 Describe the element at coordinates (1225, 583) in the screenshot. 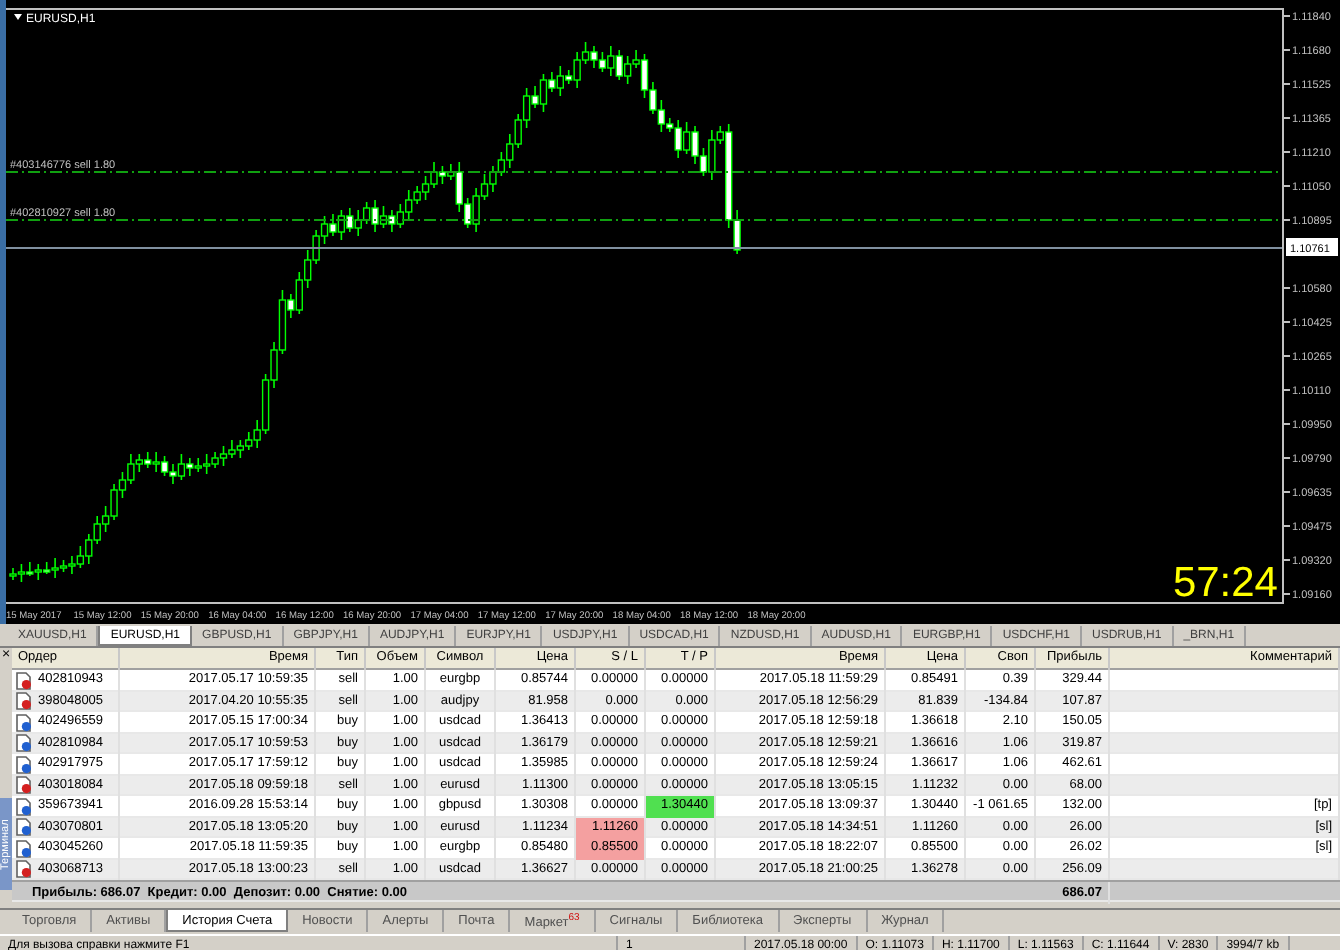

I see `countdown-timer: 57:24` at that location.